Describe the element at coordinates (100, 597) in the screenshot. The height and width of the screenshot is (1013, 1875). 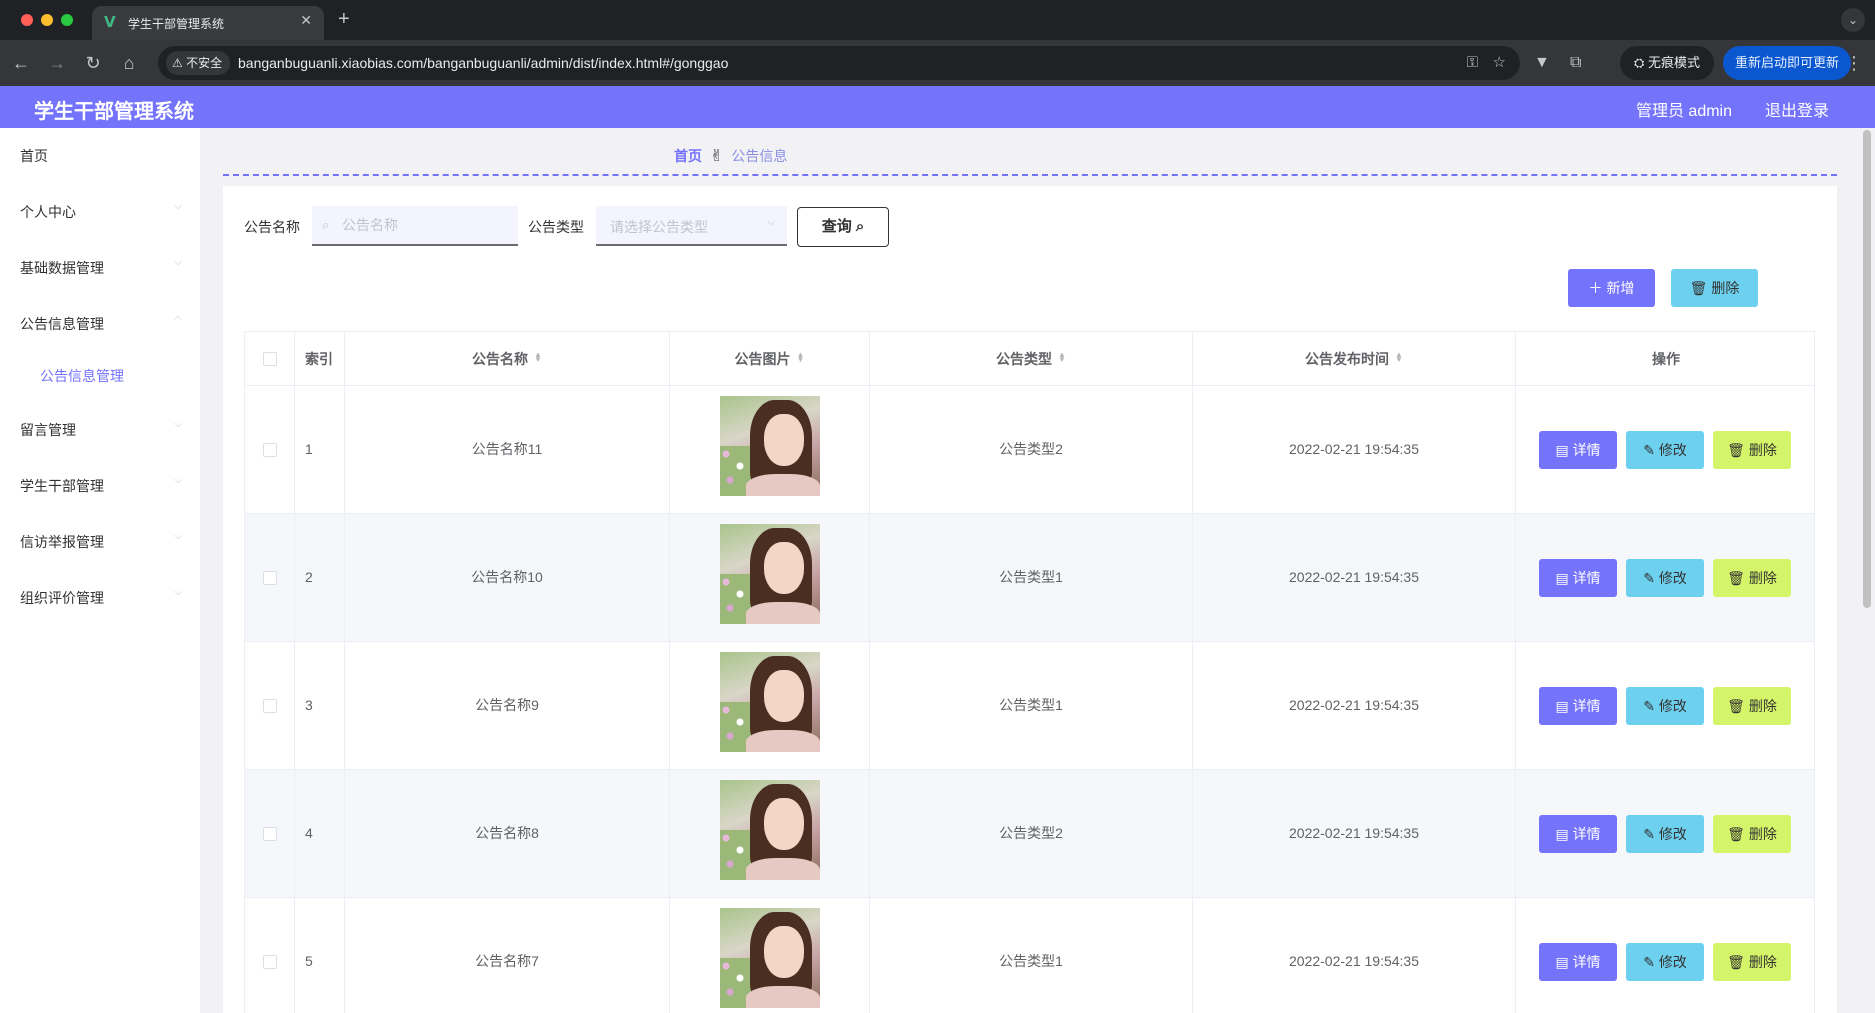
I see `sidebar-item-evaluations: 组织评价管理 ⌵` at that location.